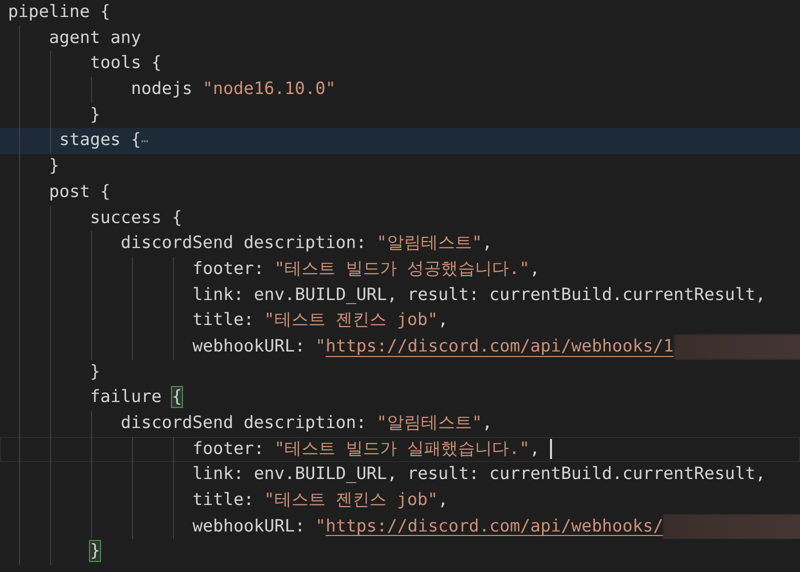  Describe the element at coordinates (126, 63) in the screenshot. I see `code-text: tools {` at that location.